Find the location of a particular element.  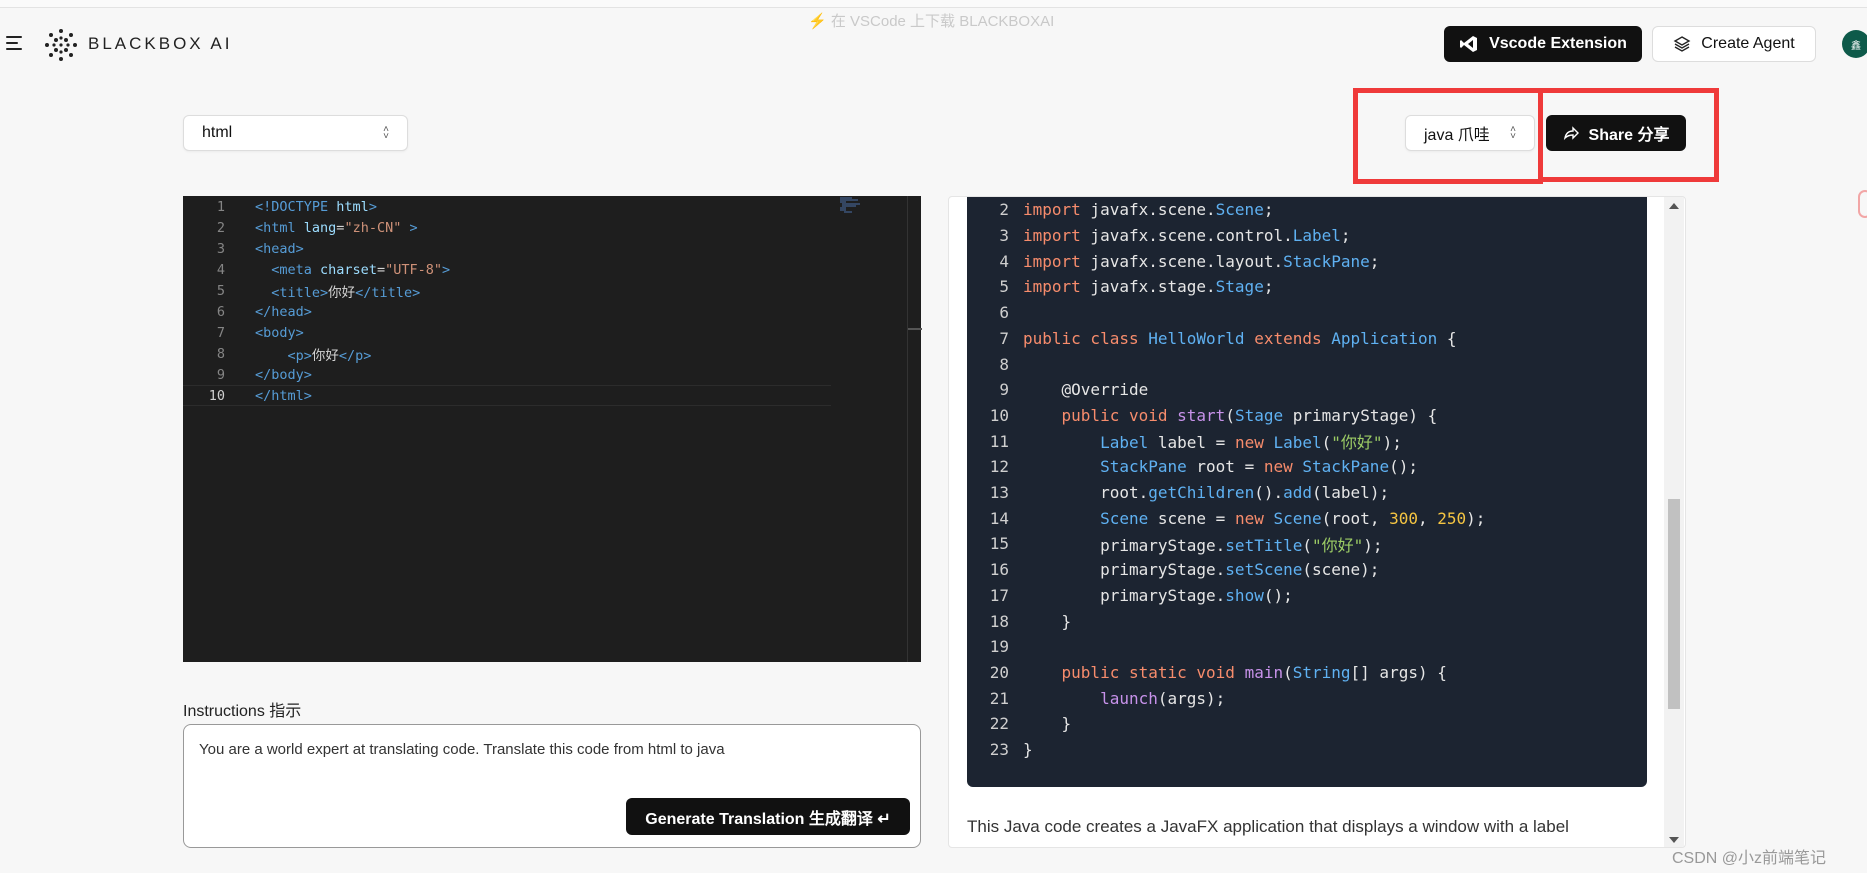

code-line: StackPane root = new StackPane(); is located at coordinates (1259, 467).